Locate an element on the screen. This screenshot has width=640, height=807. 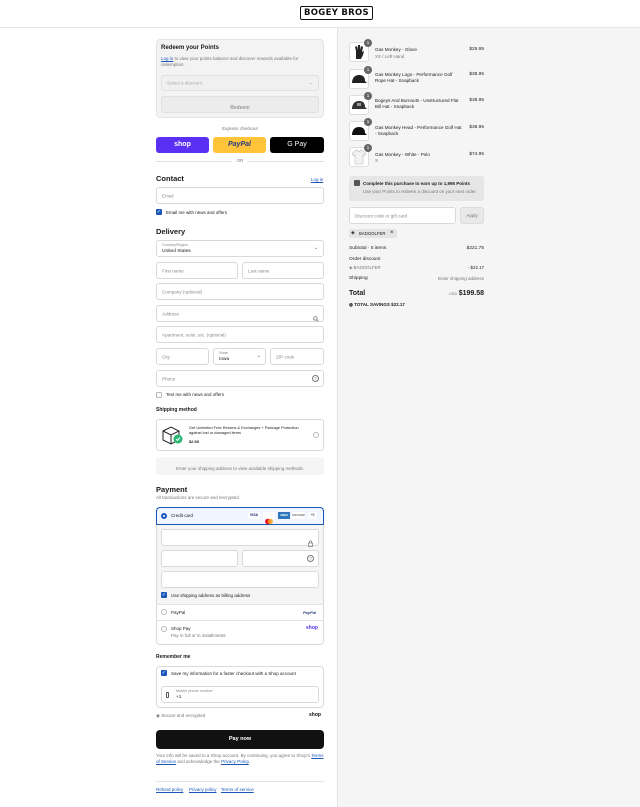
remove-discount-icon: × is located at coordinates (392, 233).